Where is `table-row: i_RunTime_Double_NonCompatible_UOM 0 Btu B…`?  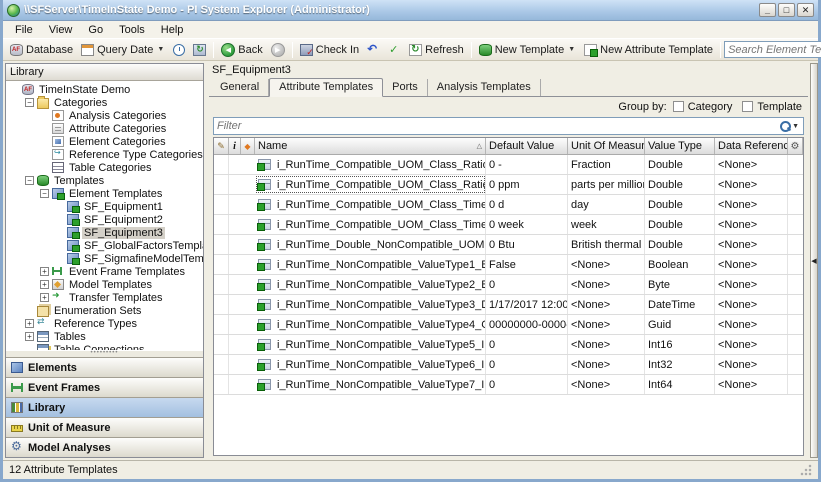
table-row: i_RunTime_Double_NonCompatible_UOM 0 Btu B… is located at coordinates (508, 245).